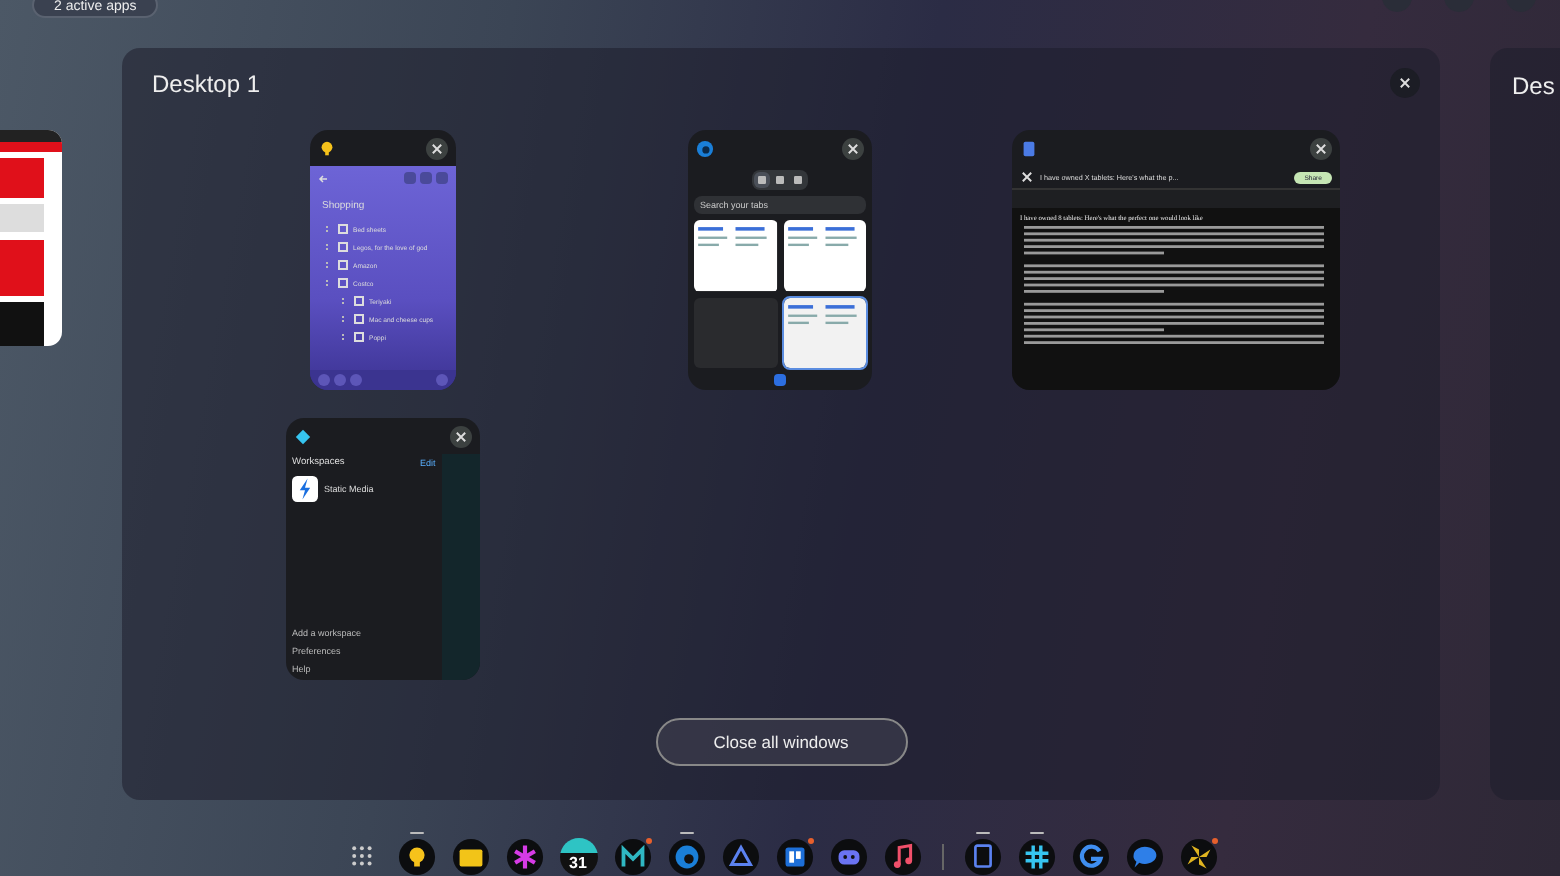  Describe the element at coordinates (470, 856) in the screenshot. I see `folder-icon` at that location.